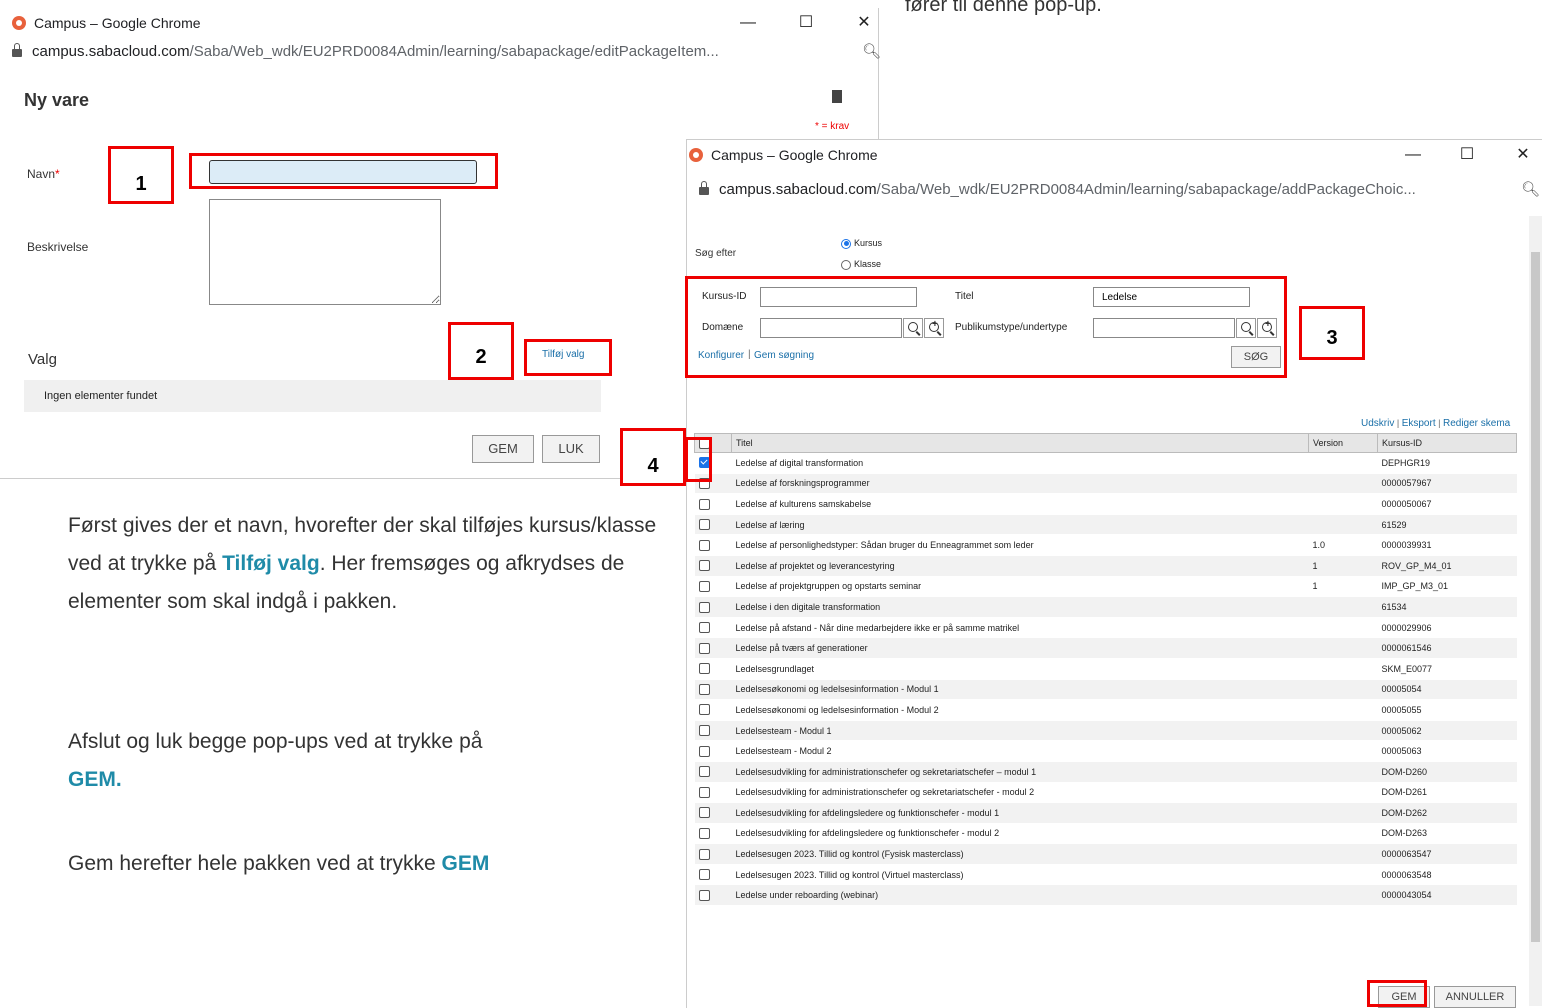 This screenshot has height=1008, width=1542. What do you see at coordinates (503, 449) in the screenshot?
I see `save-button-window1: GEM` at bounding box center [503, 449].